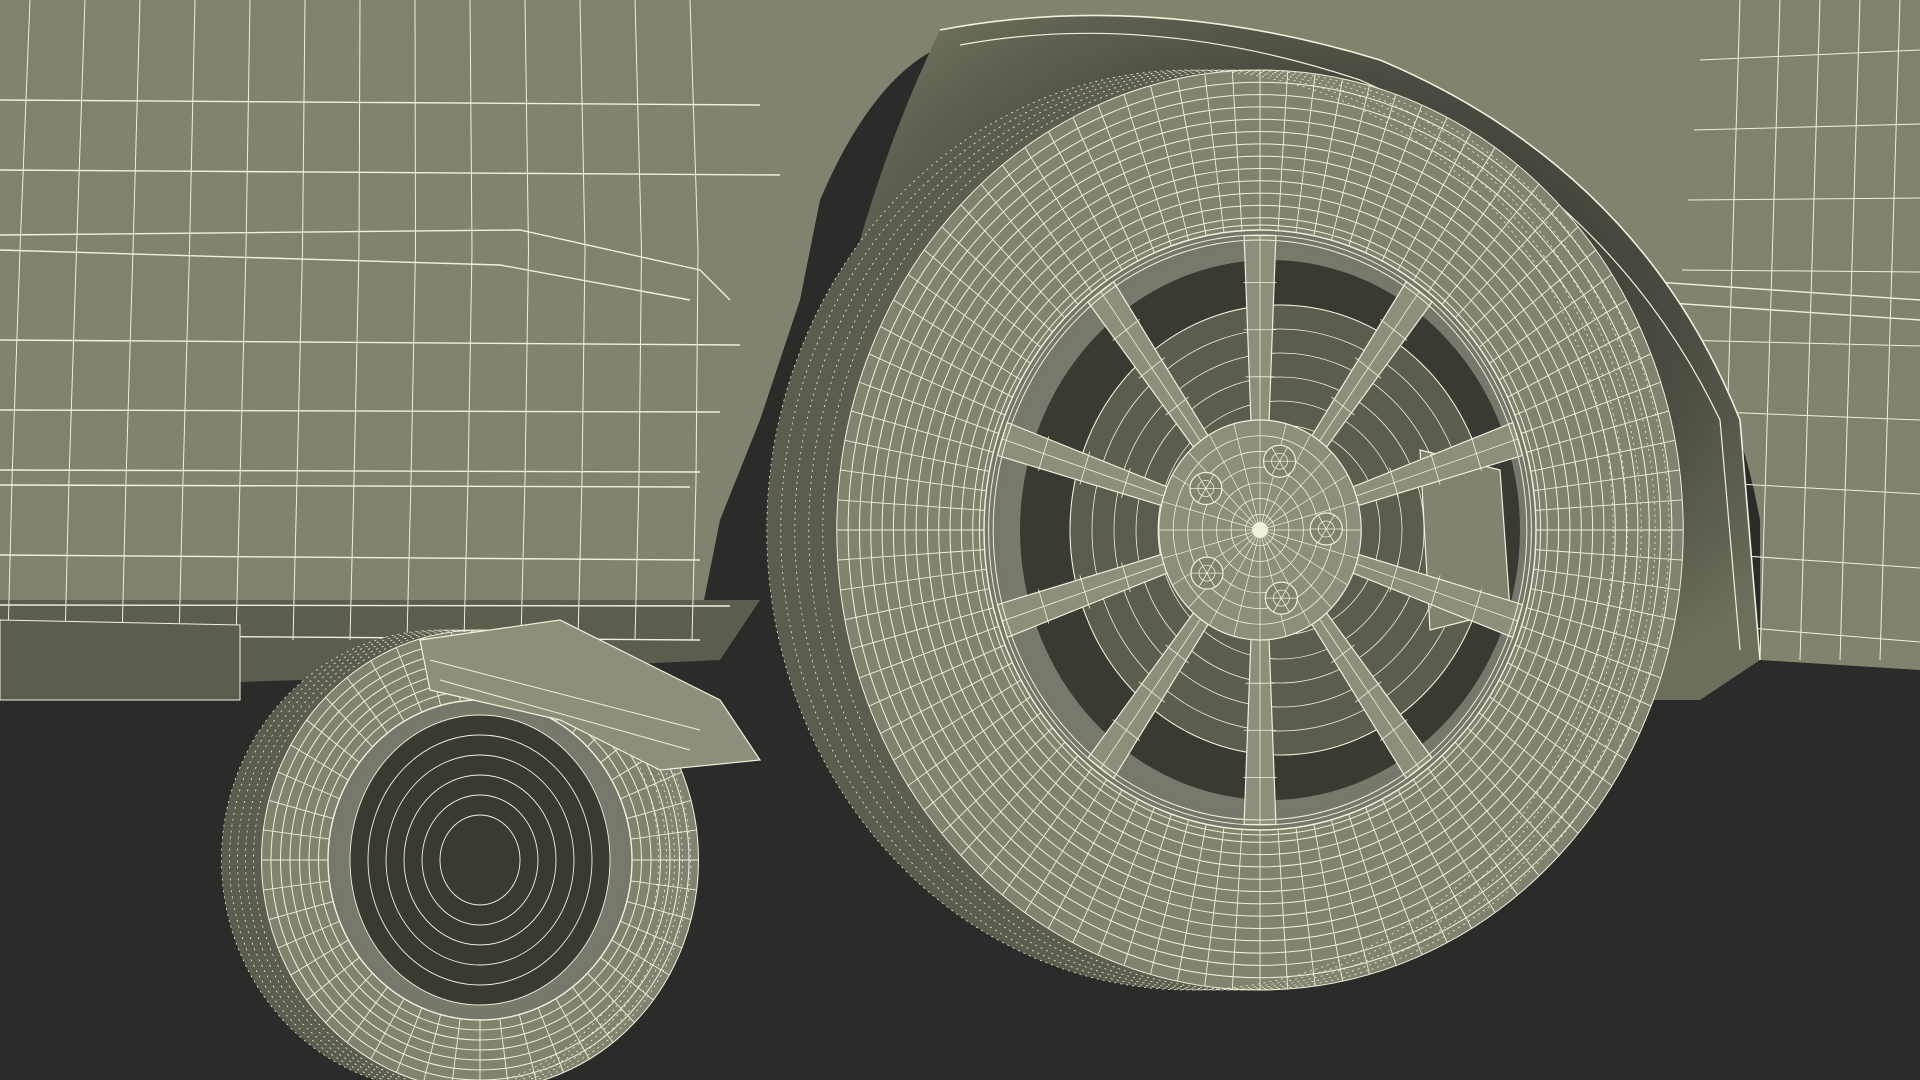 The width and height of the screenshot is (1920, 1080). Describe the element at coordinates (365, 605) in the screenshot. I see `body-edge-line` at that location.